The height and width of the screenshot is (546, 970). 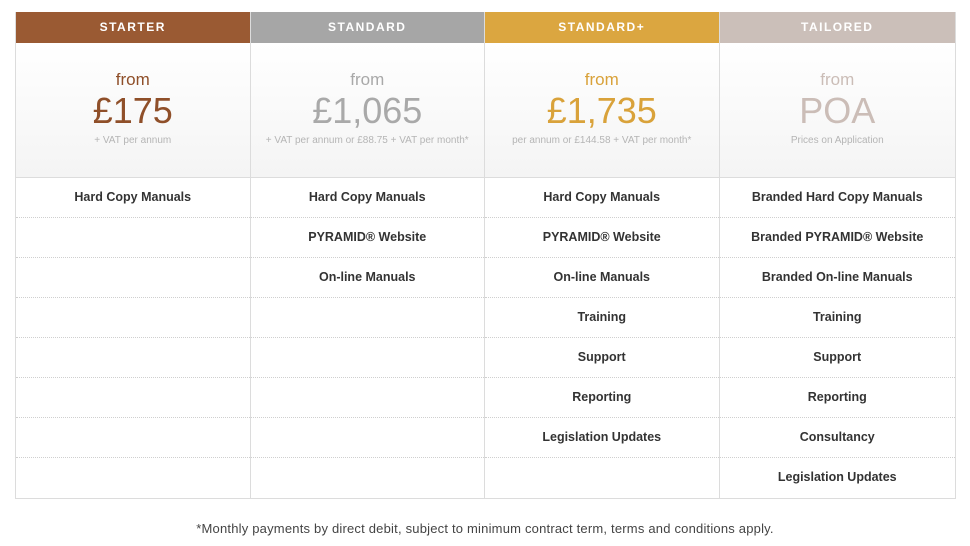 What do you see at coordinates (602, 27) in the screenshot?
I see `plan-header: STANDARD+` at bounding box center [602, 27].